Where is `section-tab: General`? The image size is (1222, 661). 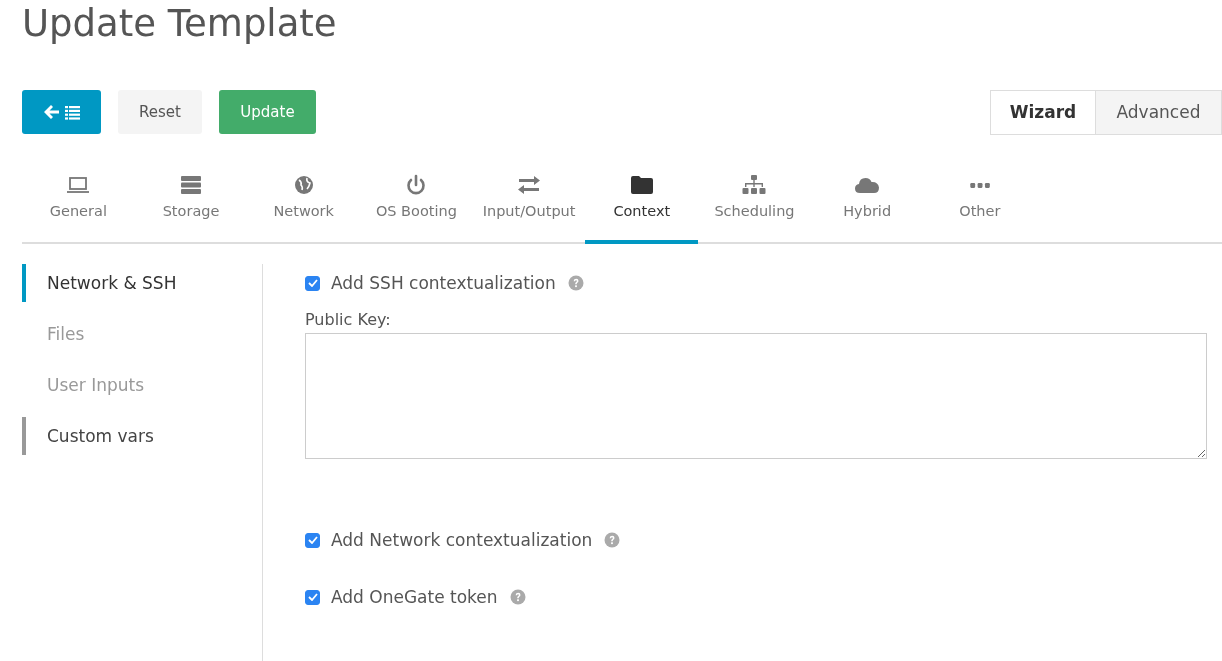
section-tab: General is located at coordinates (78, 209).